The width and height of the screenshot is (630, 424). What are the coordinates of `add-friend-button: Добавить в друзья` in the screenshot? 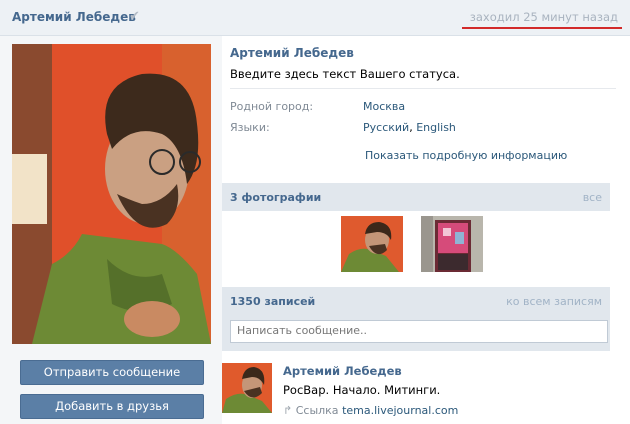 It's located at (112, 406).